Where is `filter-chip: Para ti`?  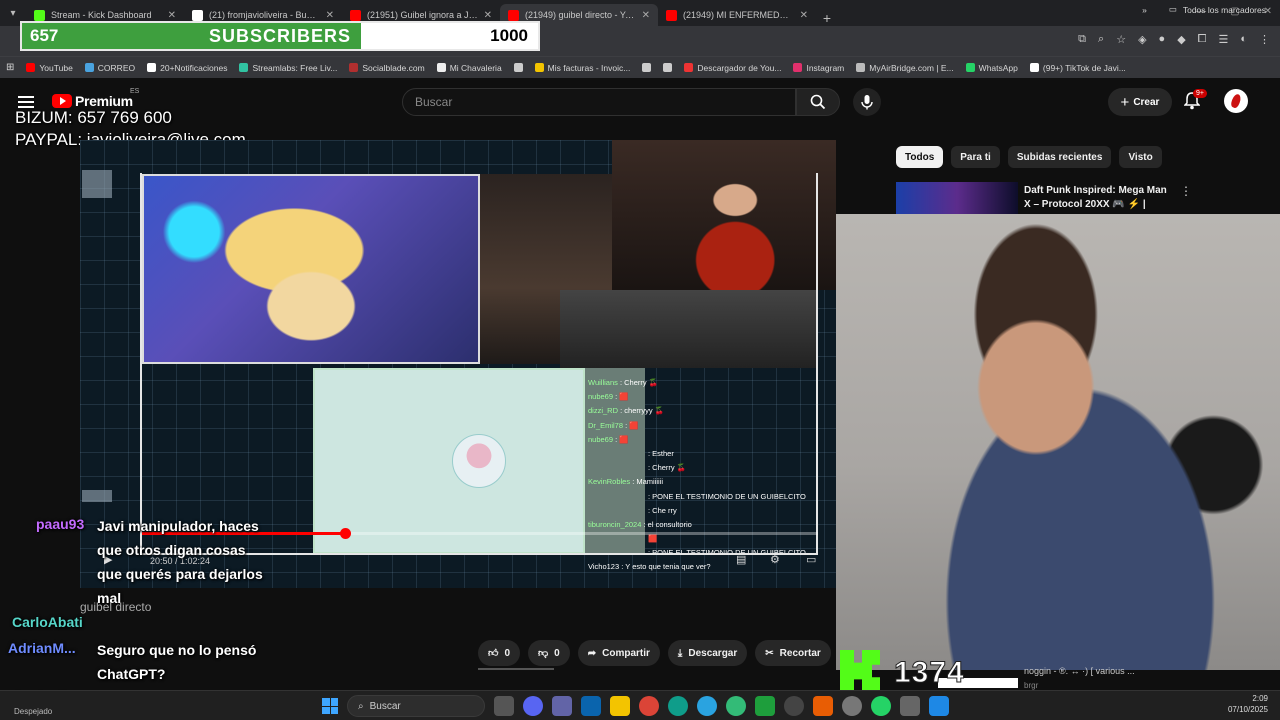
filter-chip: Para ti is located at coordinates (975, 157).